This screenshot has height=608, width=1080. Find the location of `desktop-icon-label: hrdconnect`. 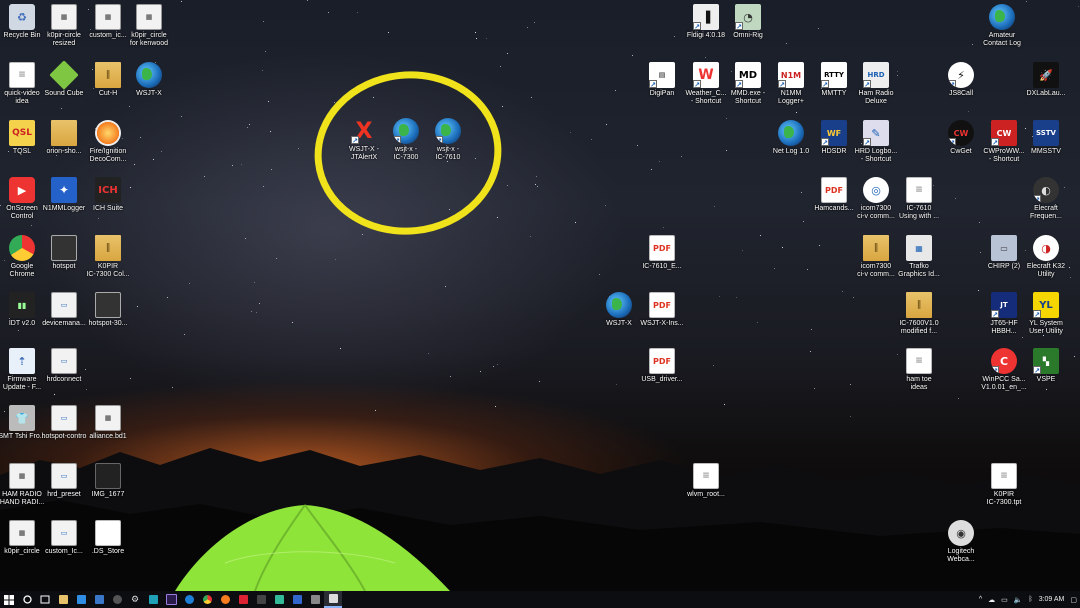

desktop-icon-label: hrdconnect is located at coordinates (64, 379).